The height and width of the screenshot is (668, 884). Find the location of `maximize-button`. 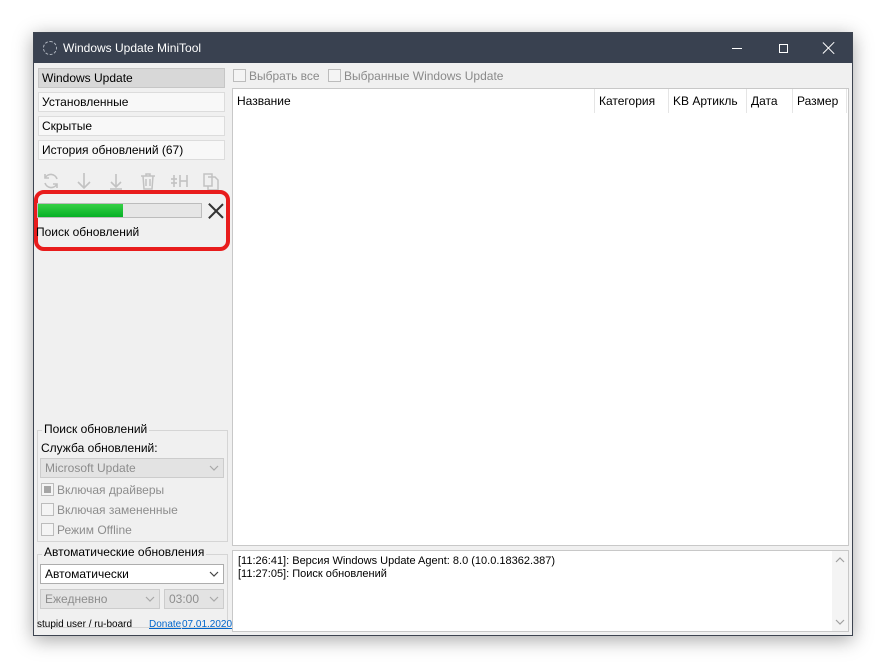

maximize-button is located at coordinates (783, 48).